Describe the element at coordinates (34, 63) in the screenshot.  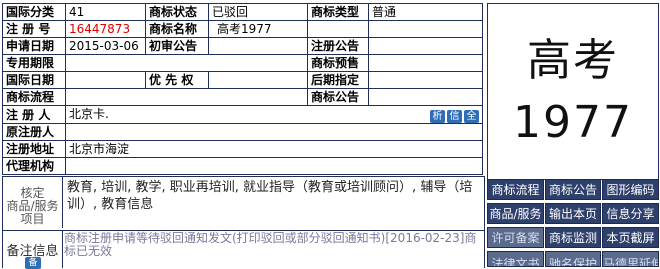
I see `exclusive-label: 专用期限` at that location.